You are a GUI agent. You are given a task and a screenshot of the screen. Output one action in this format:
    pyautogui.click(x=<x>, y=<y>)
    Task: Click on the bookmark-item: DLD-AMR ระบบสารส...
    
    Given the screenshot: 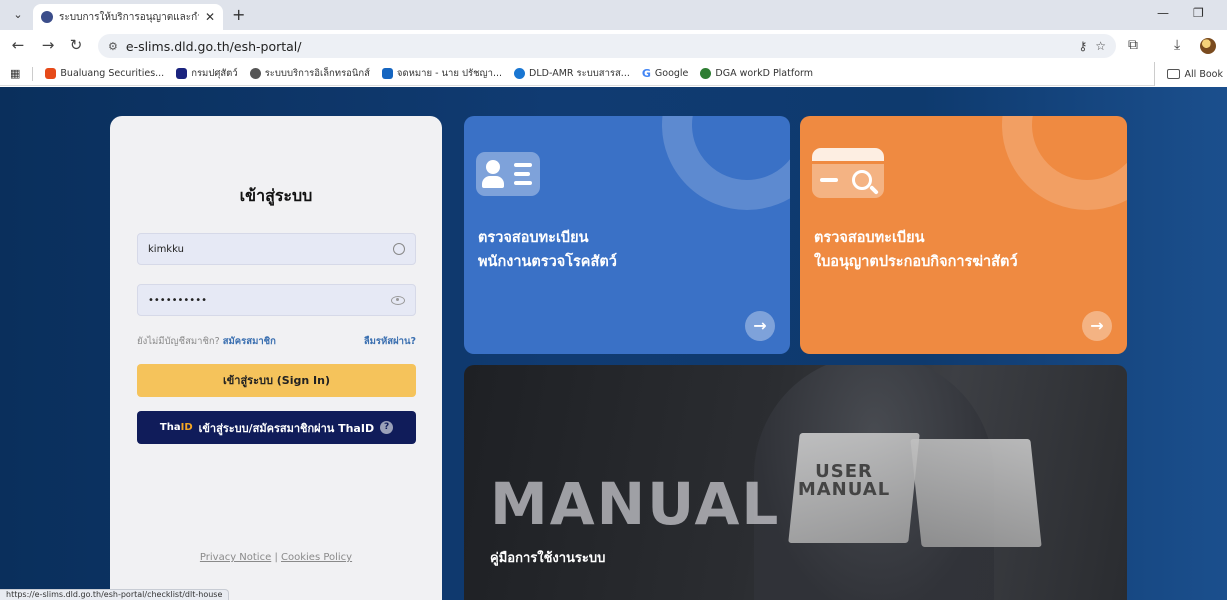 What is the action you would take?
    pyautogui.click(x=572, y=73)
    